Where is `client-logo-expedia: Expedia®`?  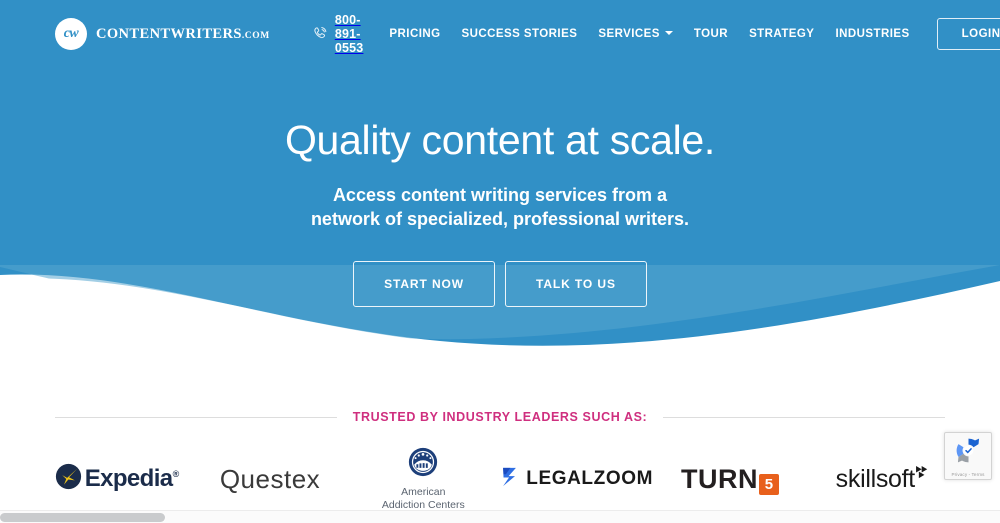
client-logo-expedia: Expedia® is located at coordinates (116, 479).